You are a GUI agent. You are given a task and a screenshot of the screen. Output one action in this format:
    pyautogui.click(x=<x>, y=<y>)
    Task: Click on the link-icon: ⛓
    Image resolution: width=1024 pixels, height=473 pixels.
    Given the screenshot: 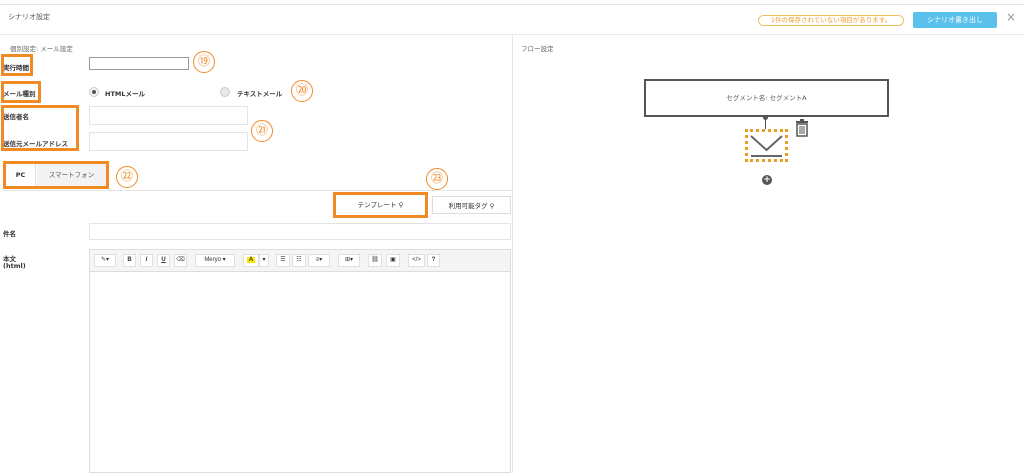 What is the action you would take?
    pyautogui.click(x=375, y=260)
    